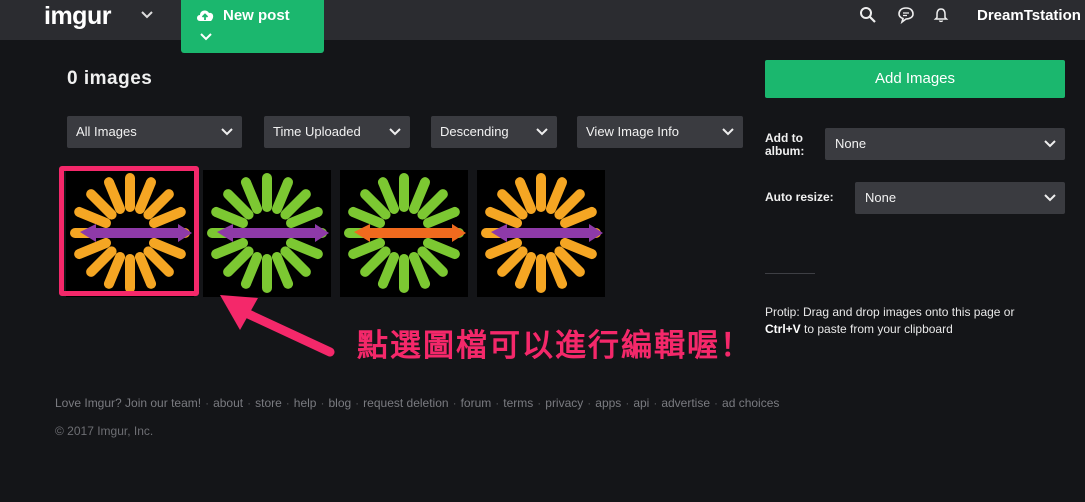 Image resolution: width=1085 pixels, height=502 pixels. What do you see at coordinates (474, 131) in the screenshot?
I see `dropdown-label: Descending` at bounding box center [474, 131].